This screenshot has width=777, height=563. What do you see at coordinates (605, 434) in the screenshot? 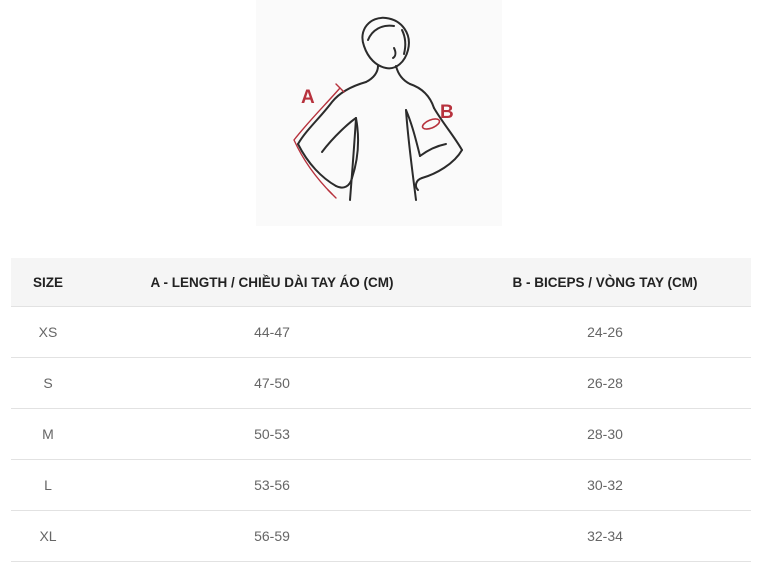
I see `cell-biceps: 28-30` at bounding box center [605, 434].